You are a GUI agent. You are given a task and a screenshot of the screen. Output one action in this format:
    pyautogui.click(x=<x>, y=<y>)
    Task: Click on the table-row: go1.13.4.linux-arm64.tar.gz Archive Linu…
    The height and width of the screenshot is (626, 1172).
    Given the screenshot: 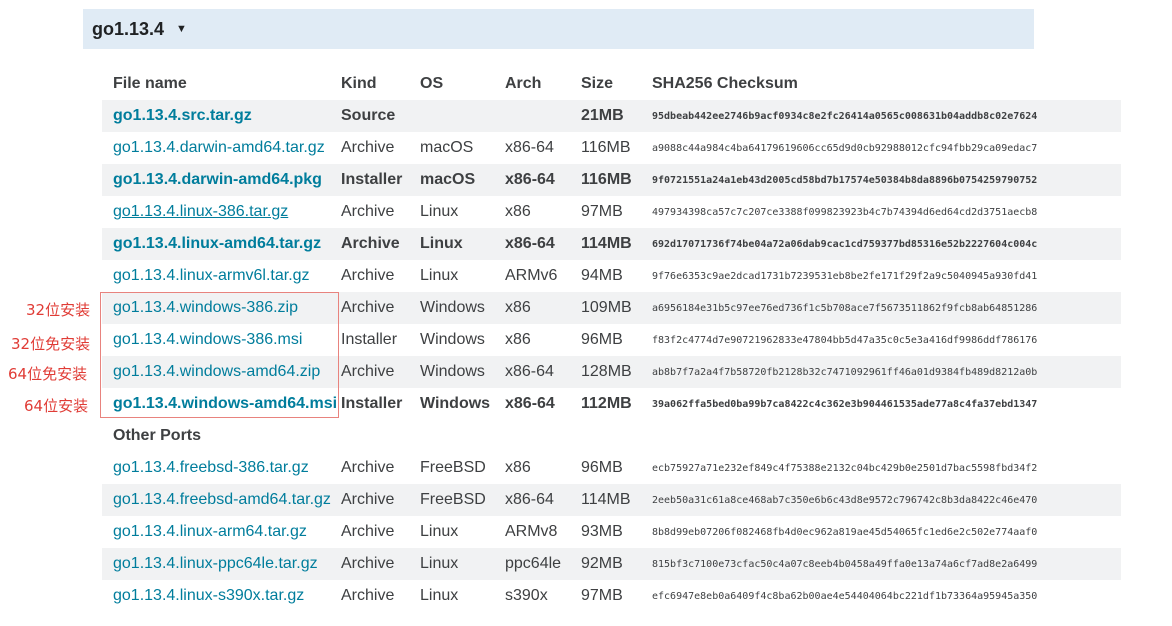 What is the action you would take?
    pyautogui.click(x=611, y=532)
    